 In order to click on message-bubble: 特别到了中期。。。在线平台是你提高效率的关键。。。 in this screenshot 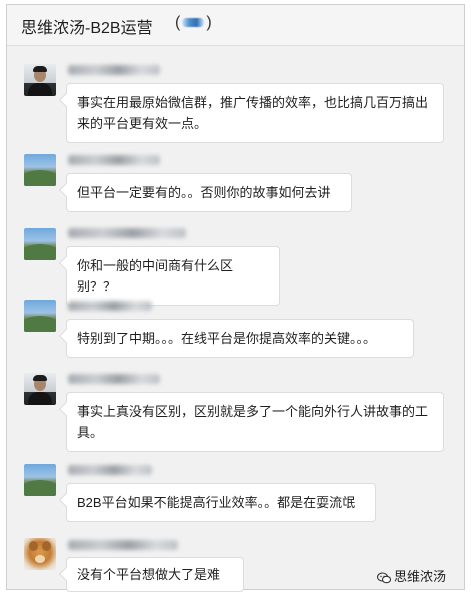, I will do `click(240, 338)`.